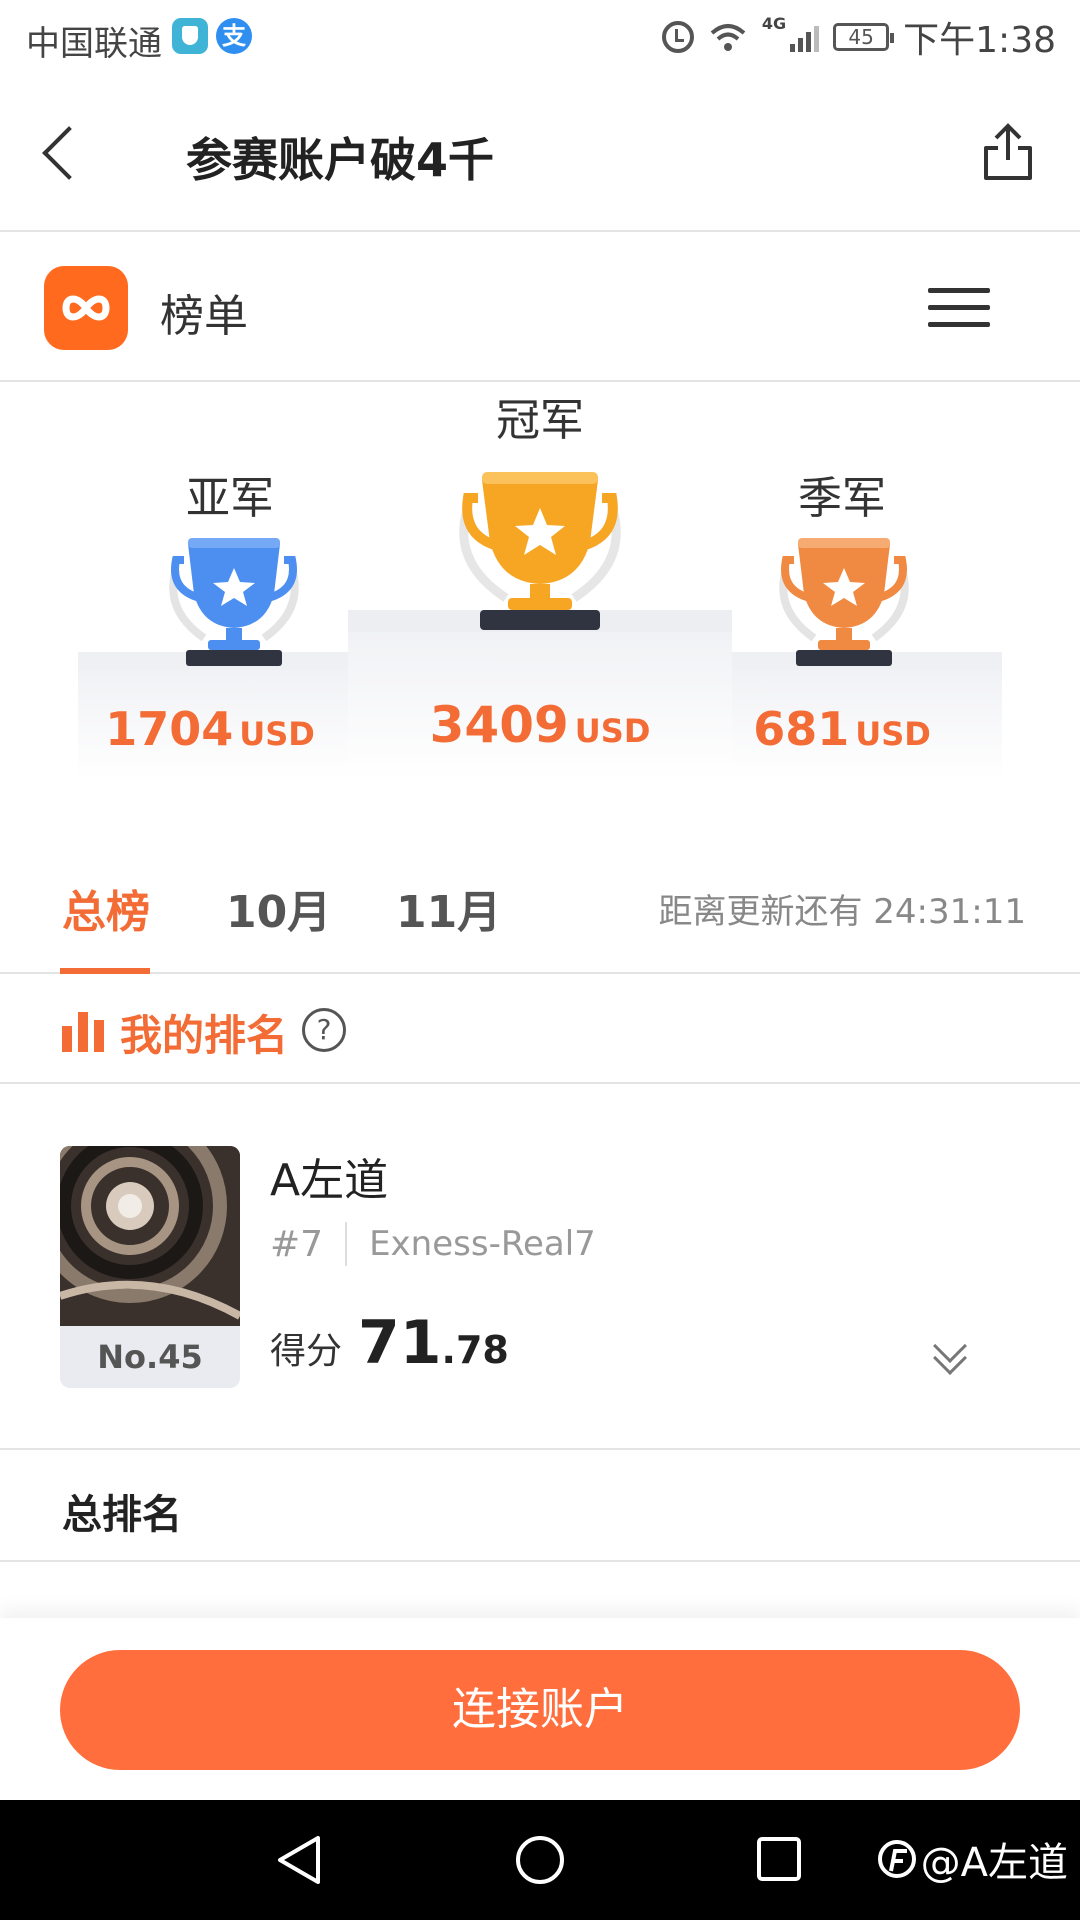  I want to click on wifi-icon, so click(728, 37).